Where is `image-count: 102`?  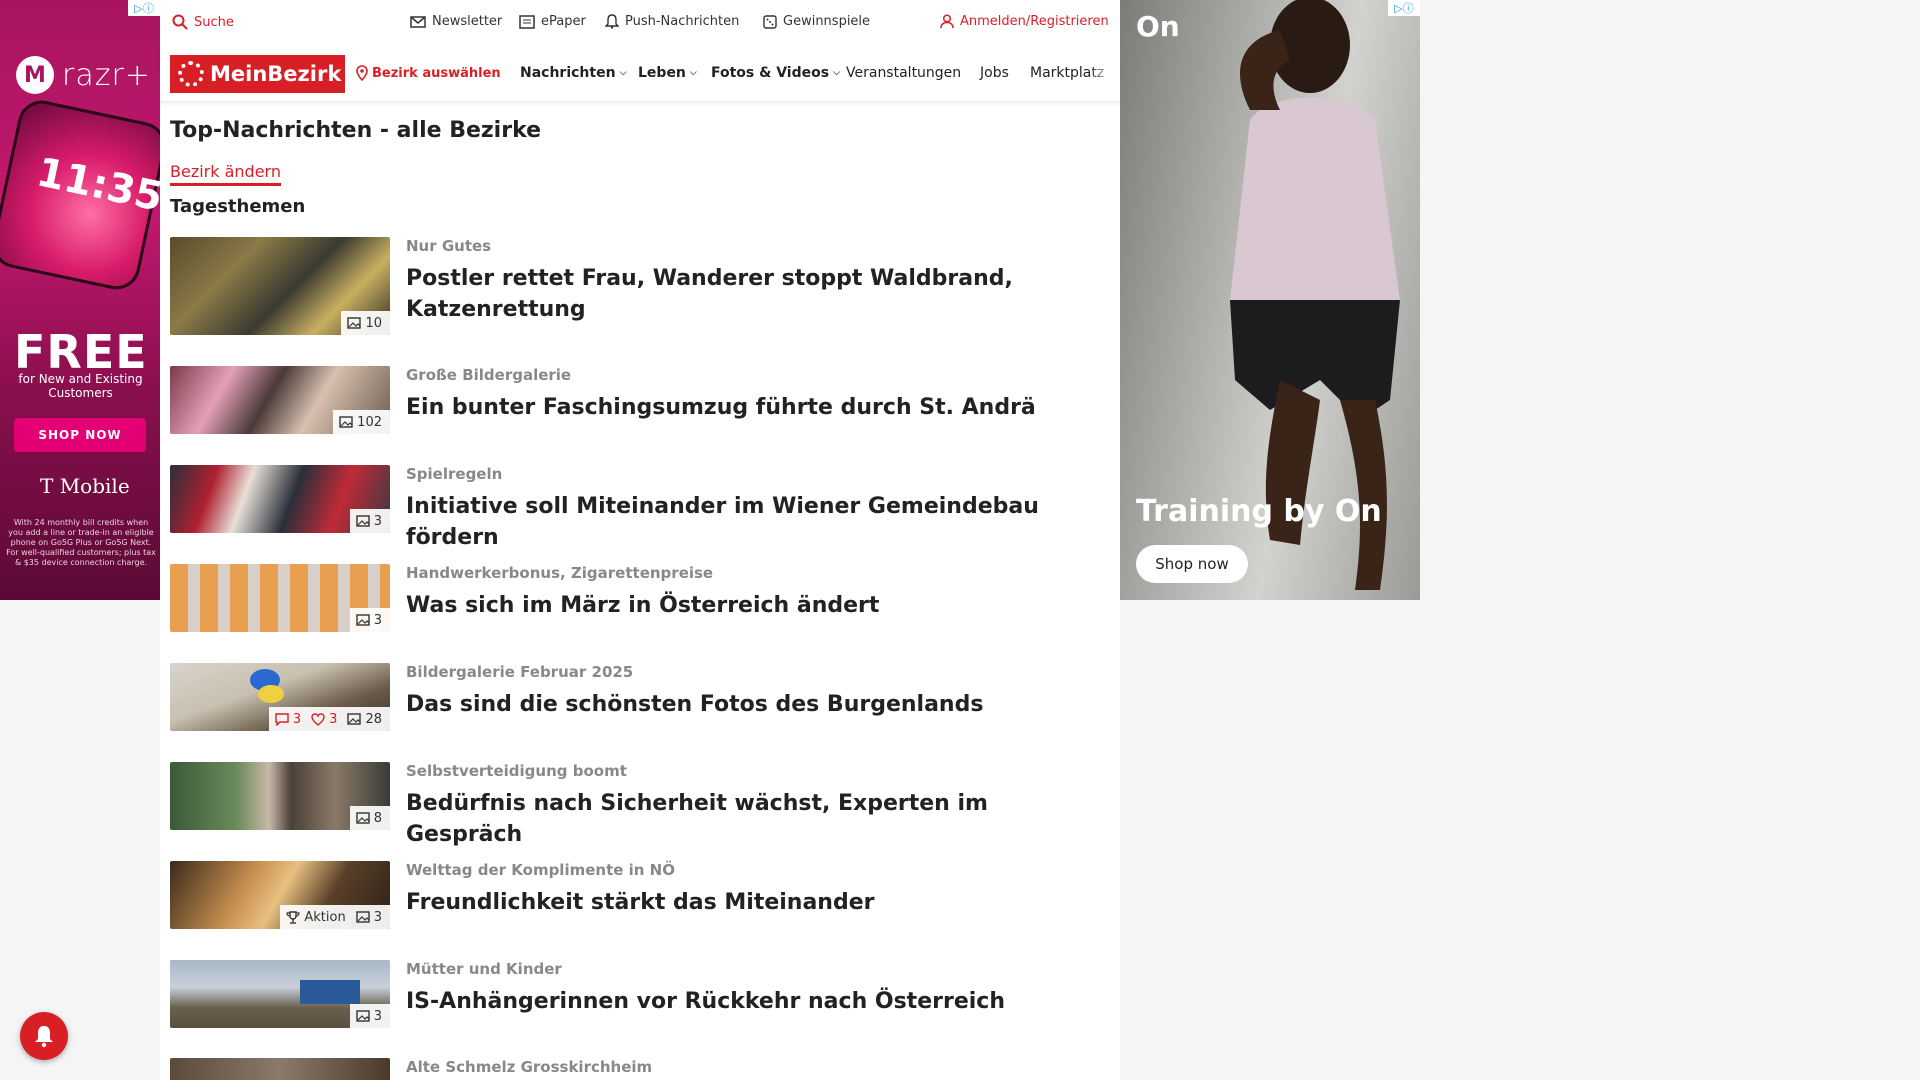 image-count: 102 is located at coordinates (369, 422).